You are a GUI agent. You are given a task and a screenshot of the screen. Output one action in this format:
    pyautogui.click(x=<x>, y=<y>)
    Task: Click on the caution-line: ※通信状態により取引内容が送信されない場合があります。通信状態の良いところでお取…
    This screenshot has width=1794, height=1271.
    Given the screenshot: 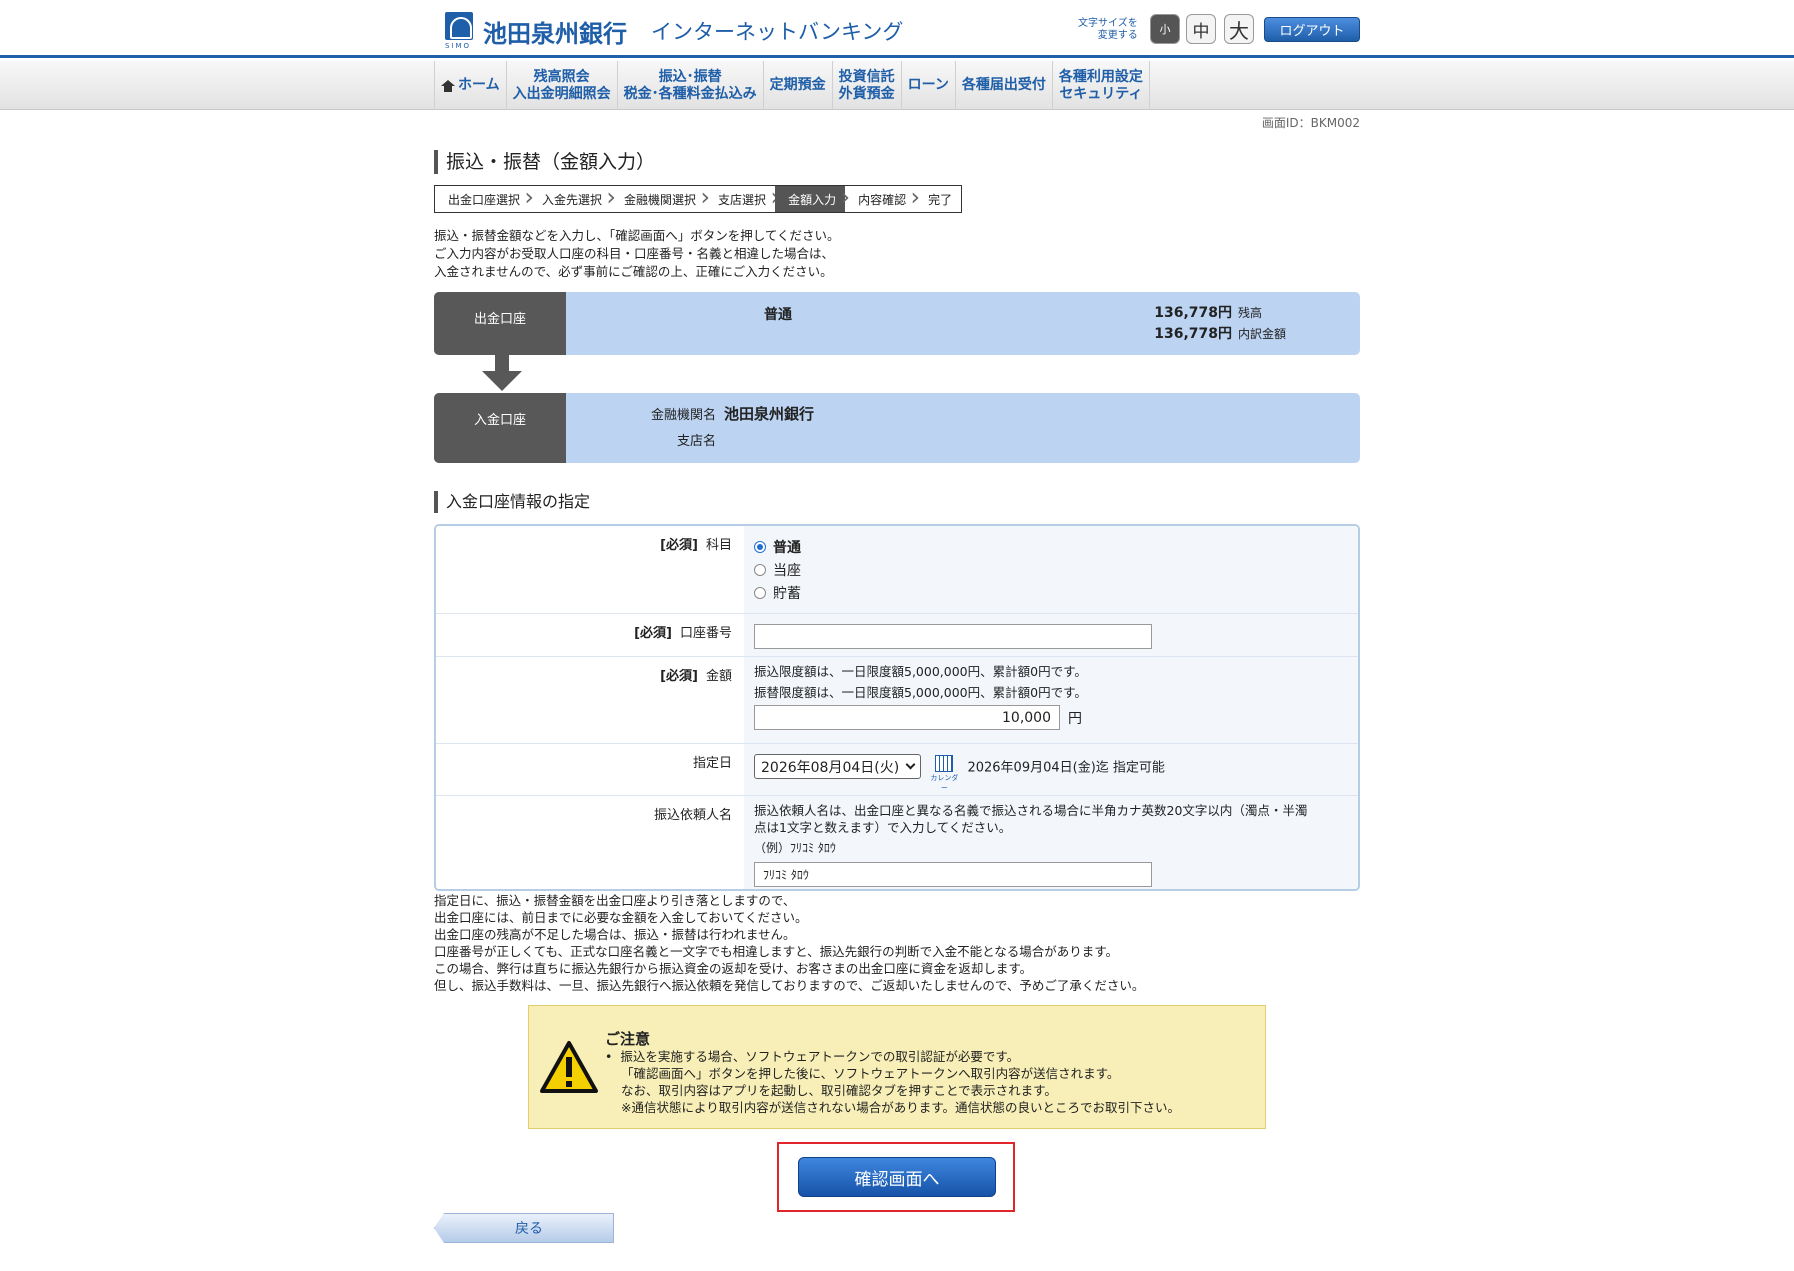 What is the action you would take?
    pyautogui.click(x=900, y=1107)
    